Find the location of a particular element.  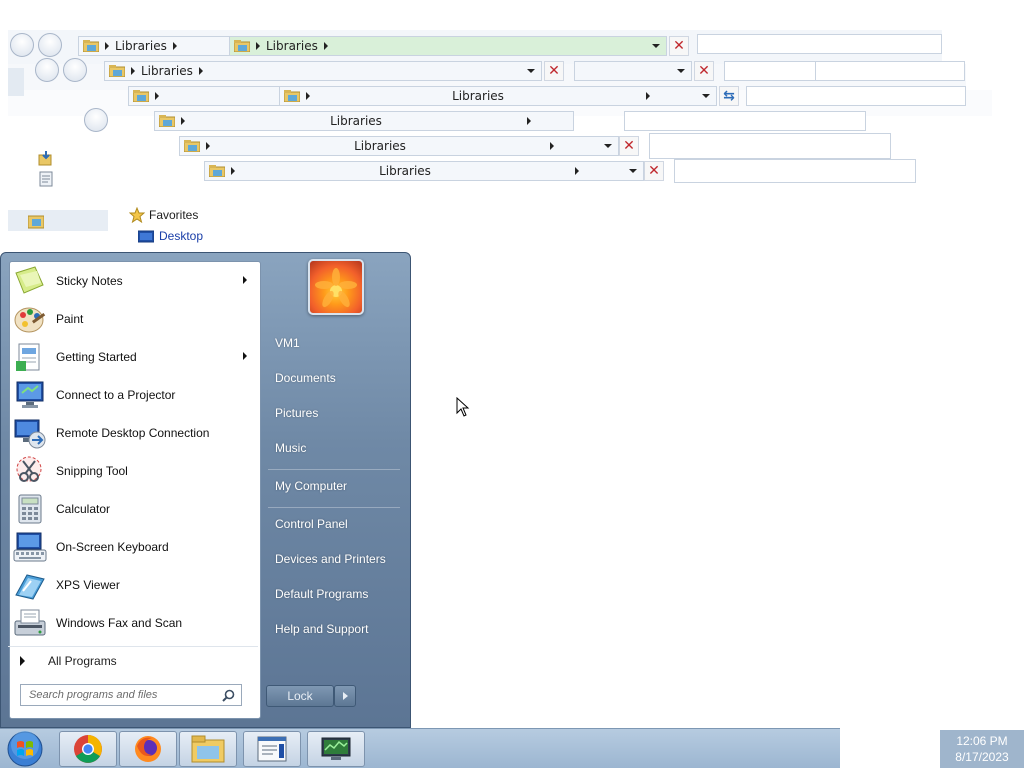

chrome-icon is located at coordinates (88, 749).